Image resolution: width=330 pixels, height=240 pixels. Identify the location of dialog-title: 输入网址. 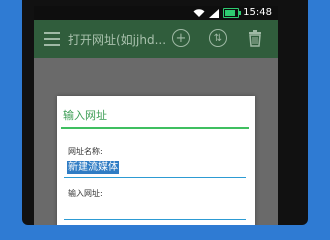
(85, 115).